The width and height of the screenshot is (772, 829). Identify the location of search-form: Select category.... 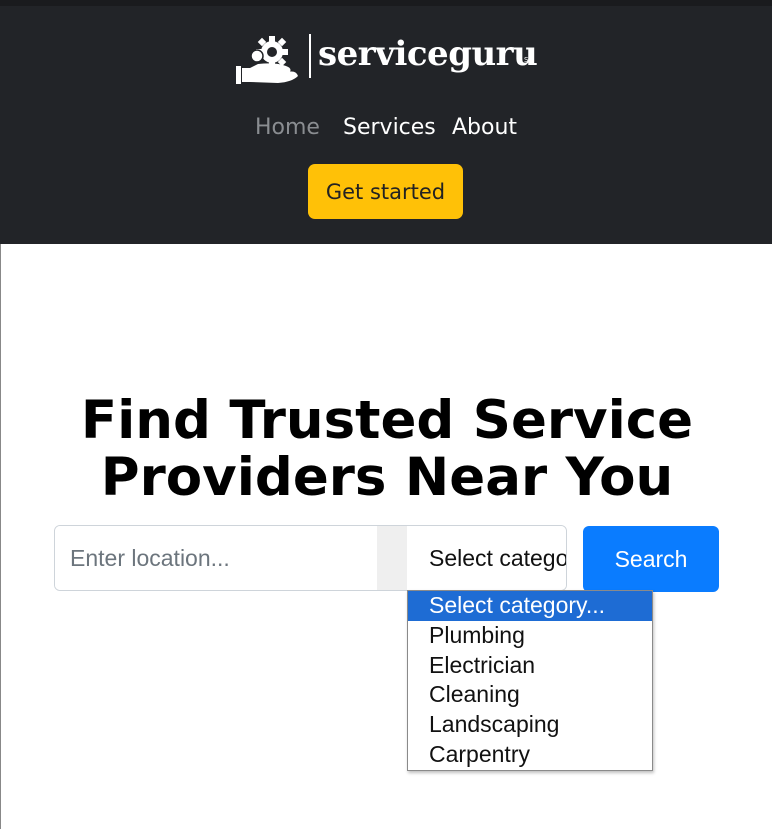
(310, 558).